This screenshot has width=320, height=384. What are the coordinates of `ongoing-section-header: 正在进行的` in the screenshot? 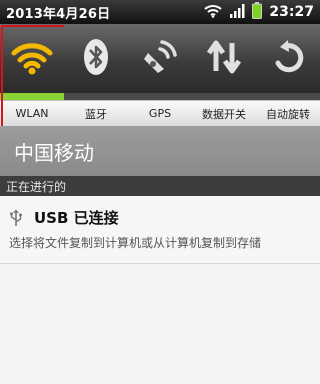 It's located at (160, 186).